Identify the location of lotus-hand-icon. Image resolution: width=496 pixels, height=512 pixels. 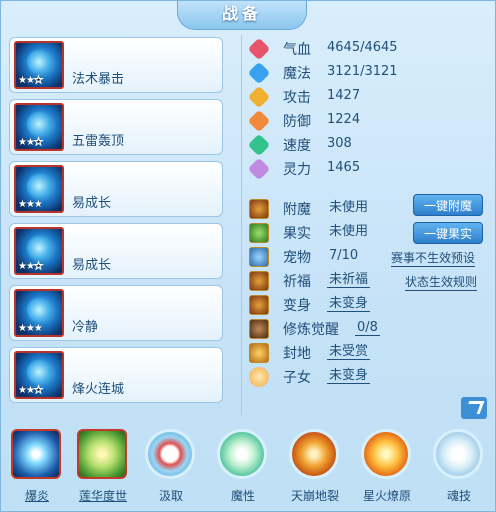
(102, 454).